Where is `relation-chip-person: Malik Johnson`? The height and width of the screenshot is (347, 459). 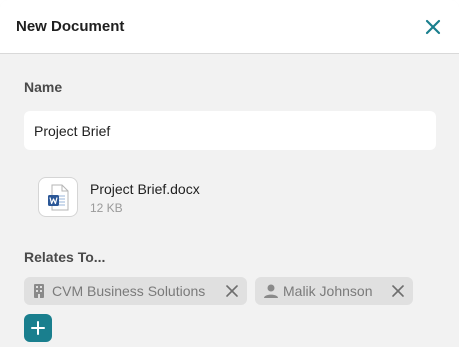
relation-chip-person: Malik Johnson is located at coordinates (334, 291).